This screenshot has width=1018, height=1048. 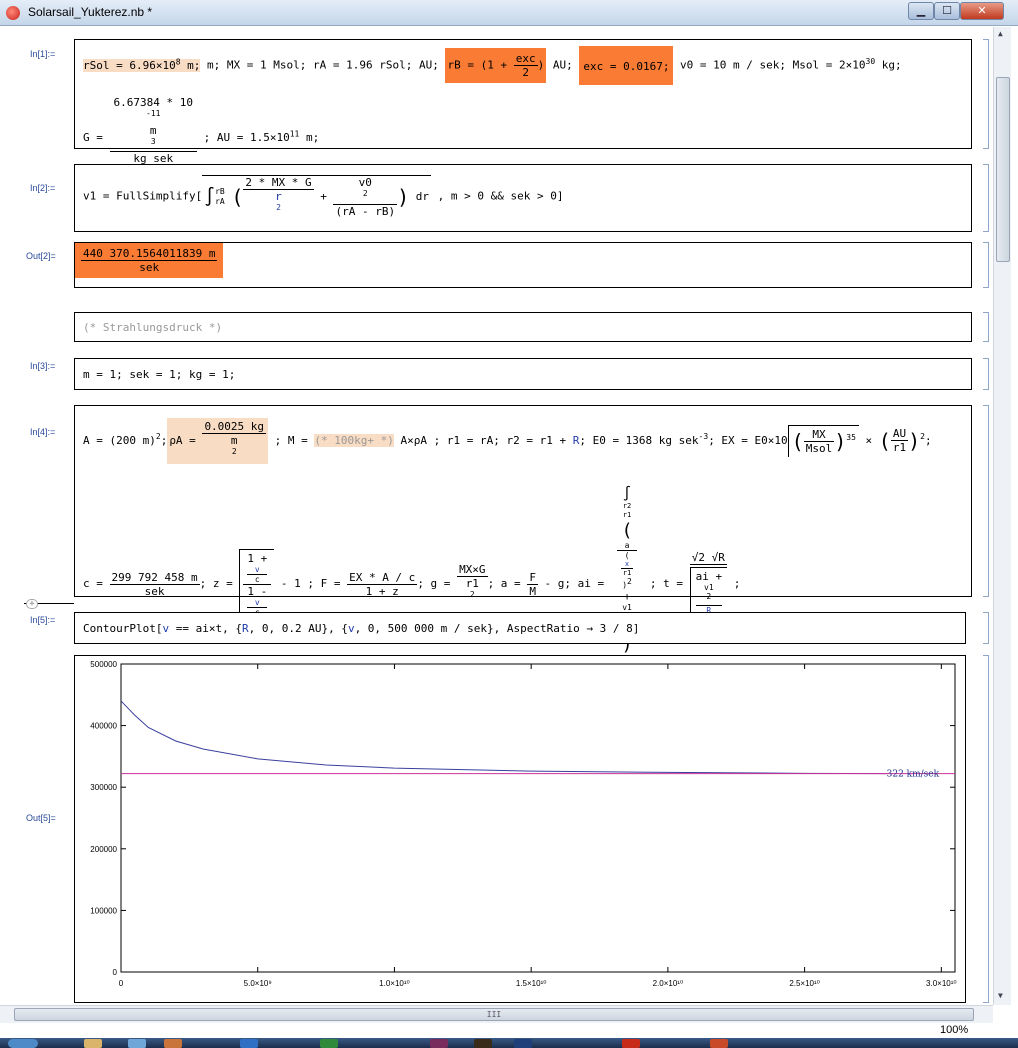 I want to click on y-tick-label: 400000, so click(x=103, y=726).